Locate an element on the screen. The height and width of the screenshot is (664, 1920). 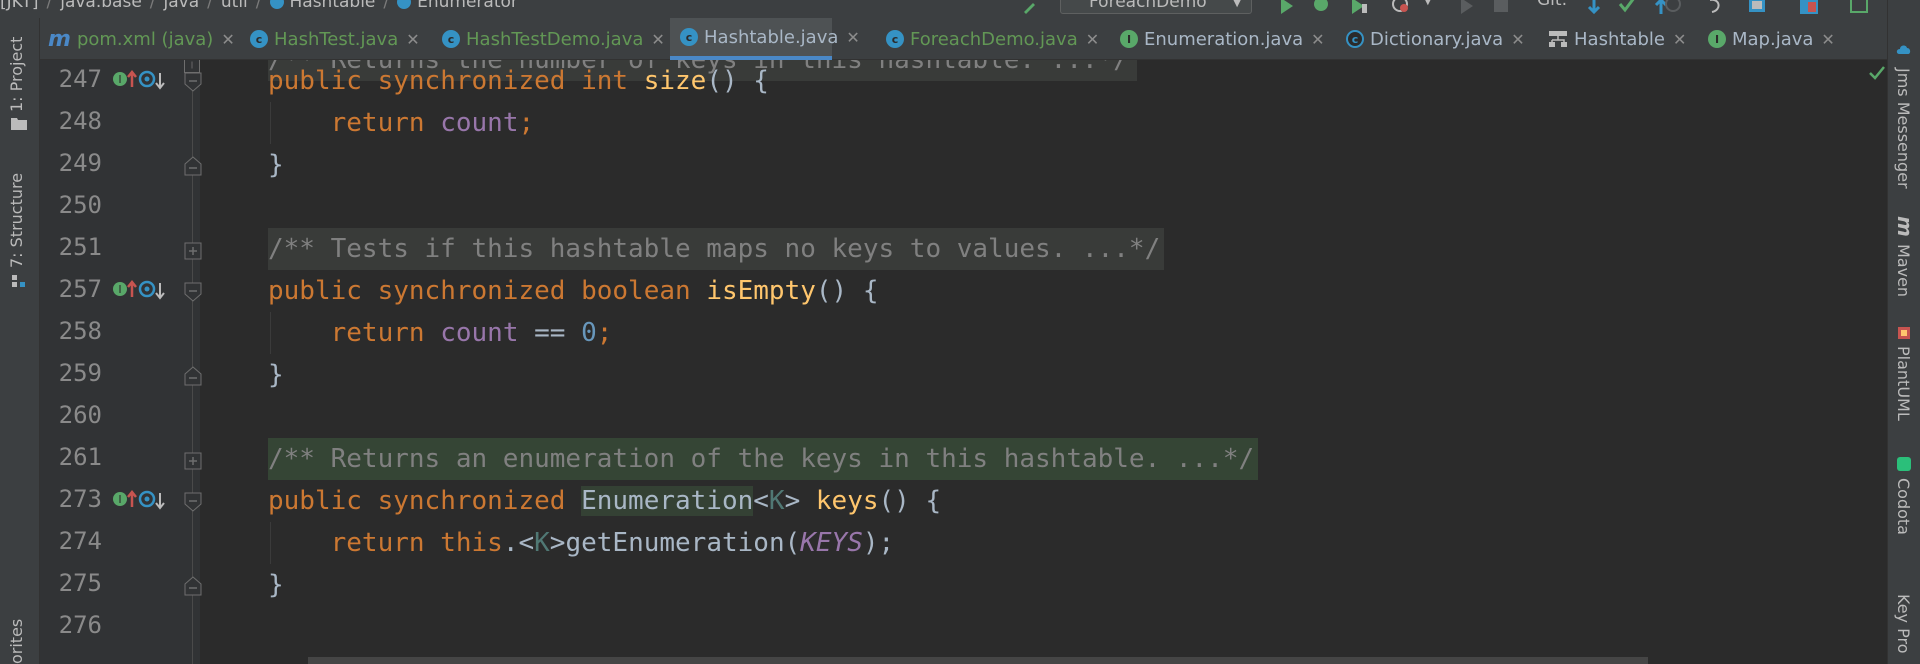
breadcrumb-item: [JKT] is located at coordinates (19, 6).